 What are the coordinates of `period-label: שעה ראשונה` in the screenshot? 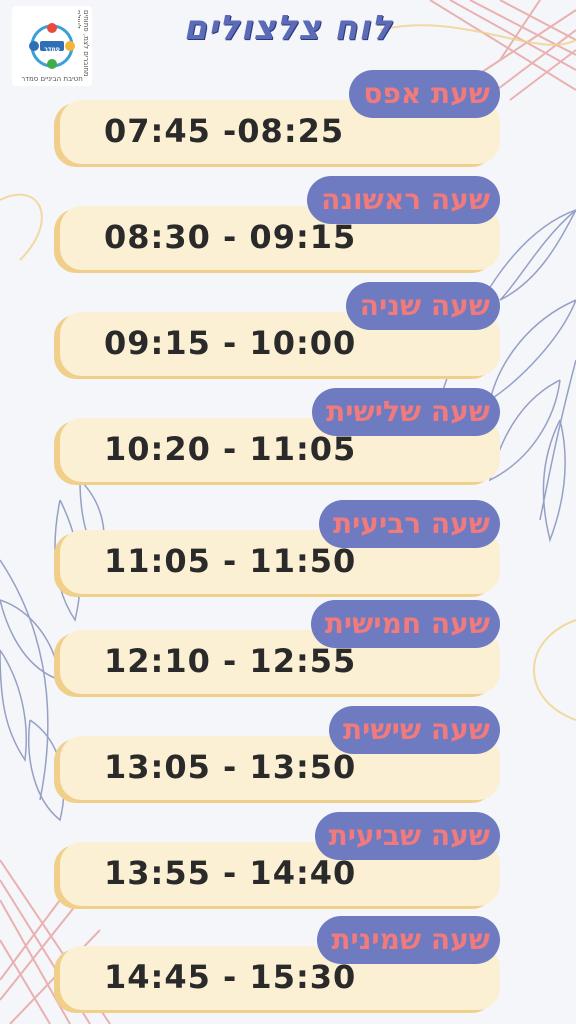 It's located at (403, 200).